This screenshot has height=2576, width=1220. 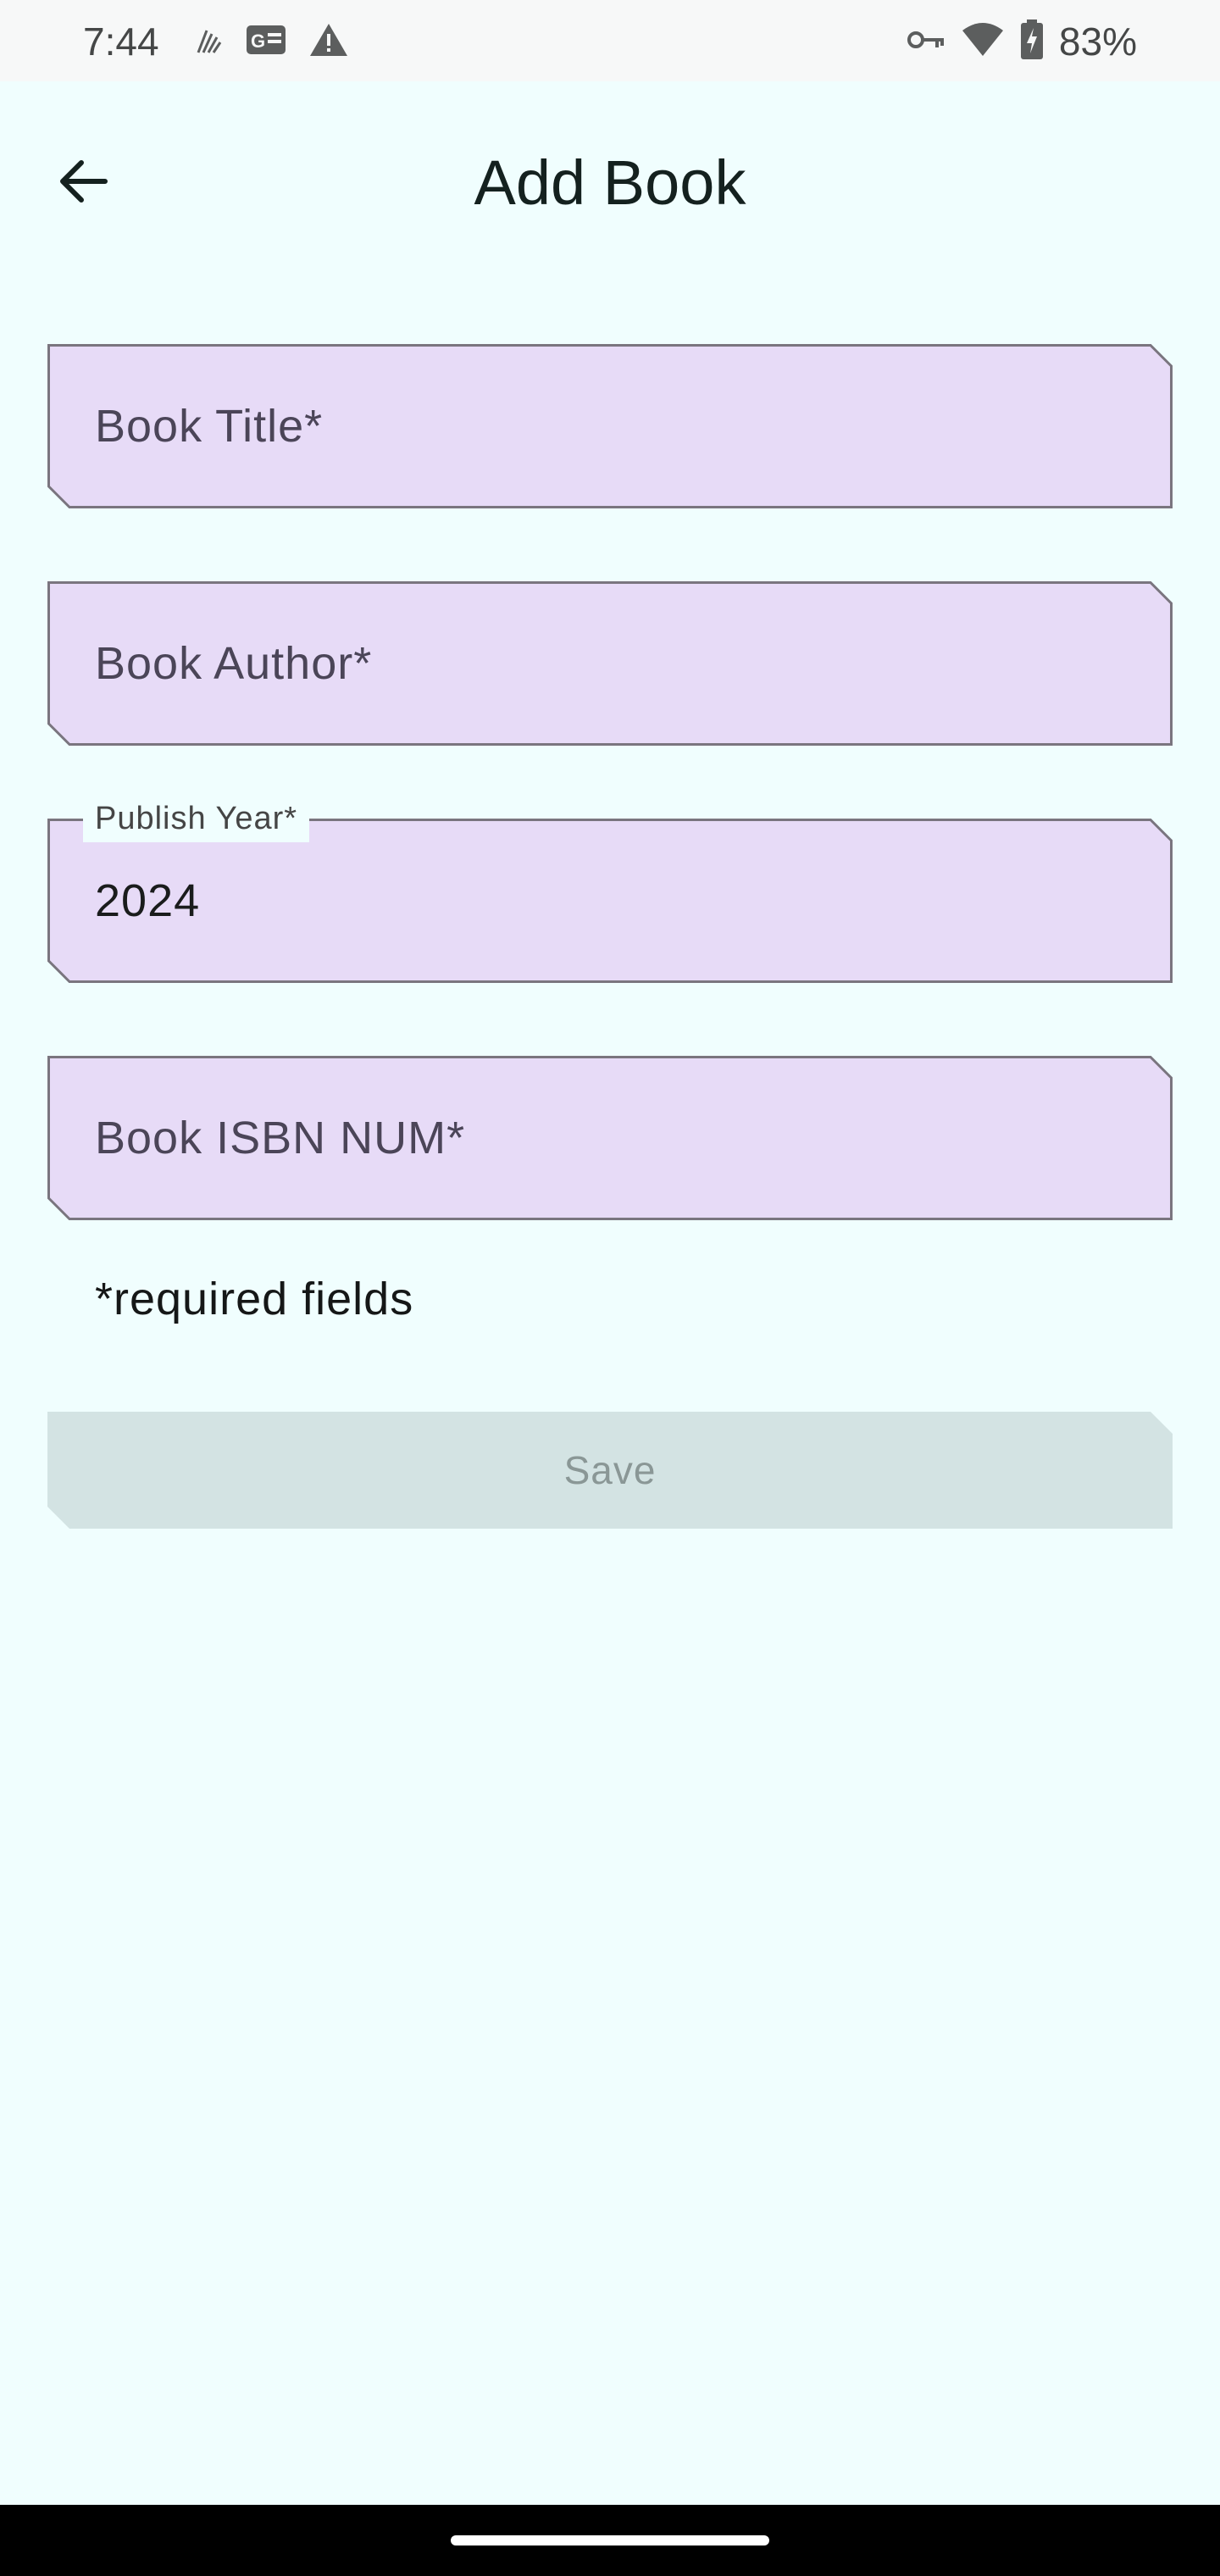 What do you see at coordinates (1032, 41) in the screenshot?
I see `battery-charging-icon` at bounding box center [1032, 41].